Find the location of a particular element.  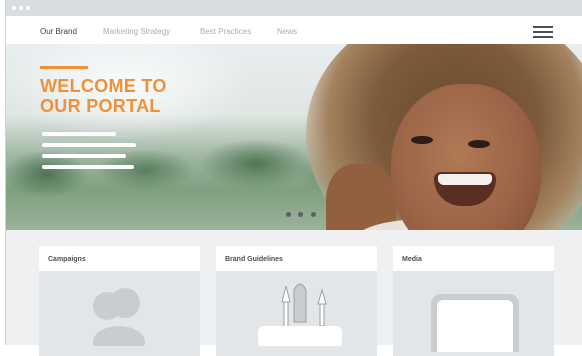

card-media: Media is located at coordinates (473, 301).